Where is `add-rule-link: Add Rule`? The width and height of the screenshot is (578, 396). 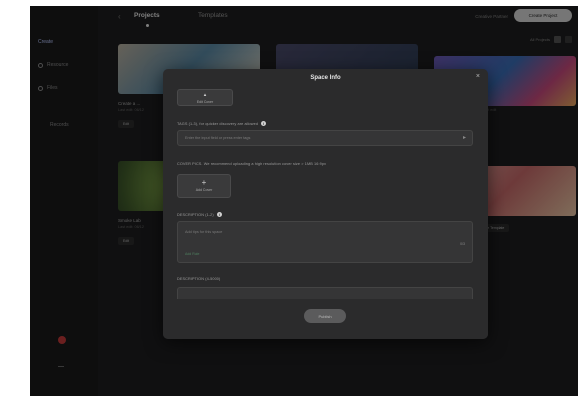 add-rule-link: Add Rule is located at coordinates (192, 254).